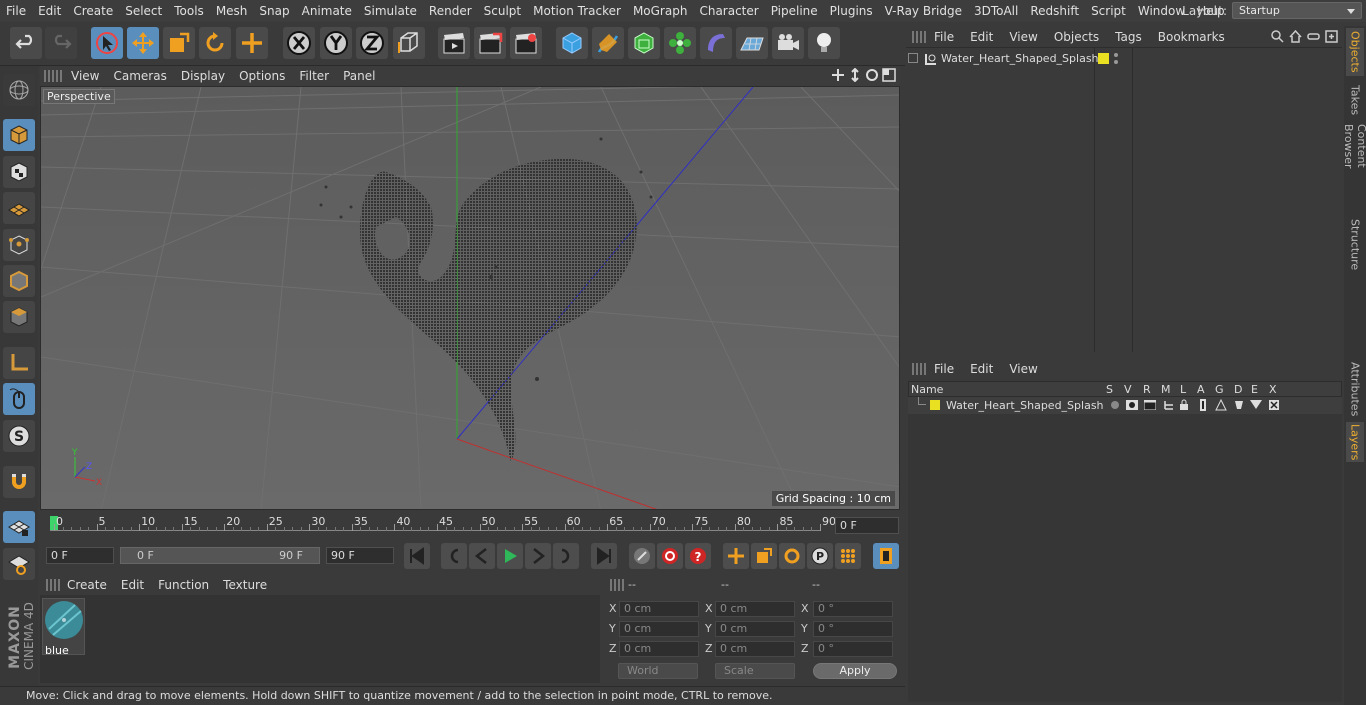 This screenshot has width=1366, height=705. Describe the element at coordinates (642, 556) in the screenshot. I see `record-keys-button` at that location.